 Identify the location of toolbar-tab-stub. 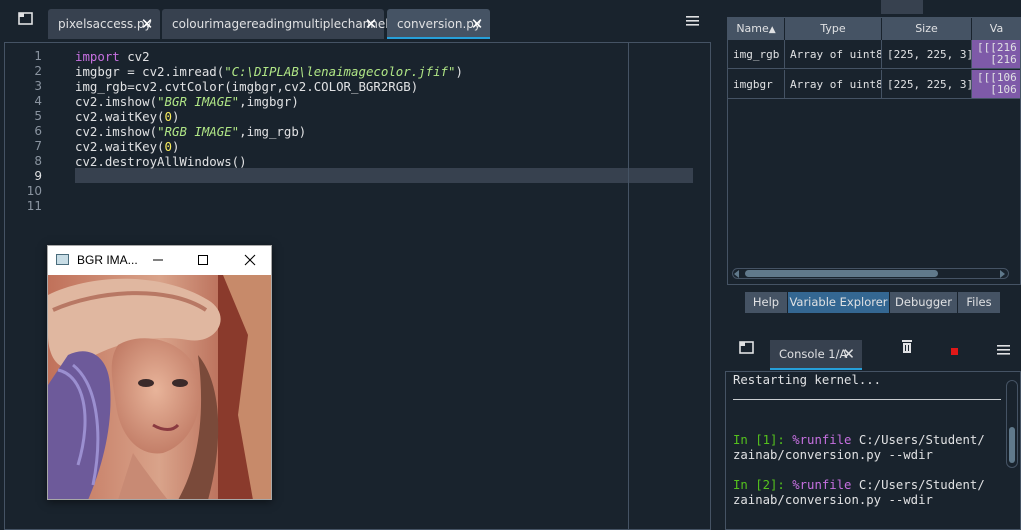
(902, 7).